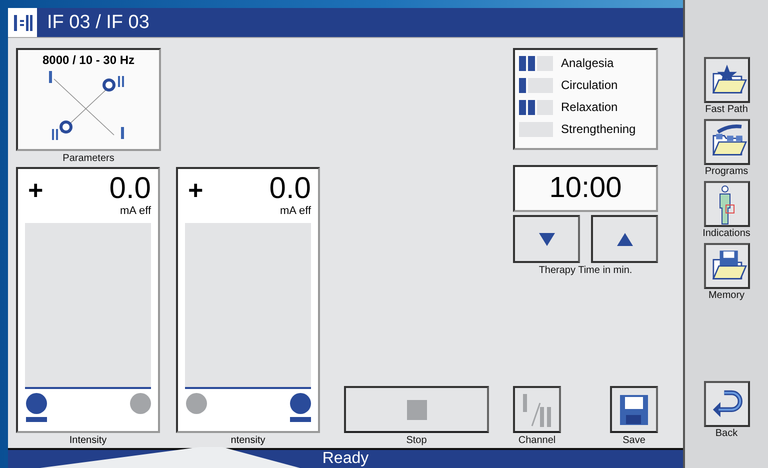 Image resolution: width=768 pixels, height=468 pixels. I want to click on decrease-time-button, so click(546, 239).